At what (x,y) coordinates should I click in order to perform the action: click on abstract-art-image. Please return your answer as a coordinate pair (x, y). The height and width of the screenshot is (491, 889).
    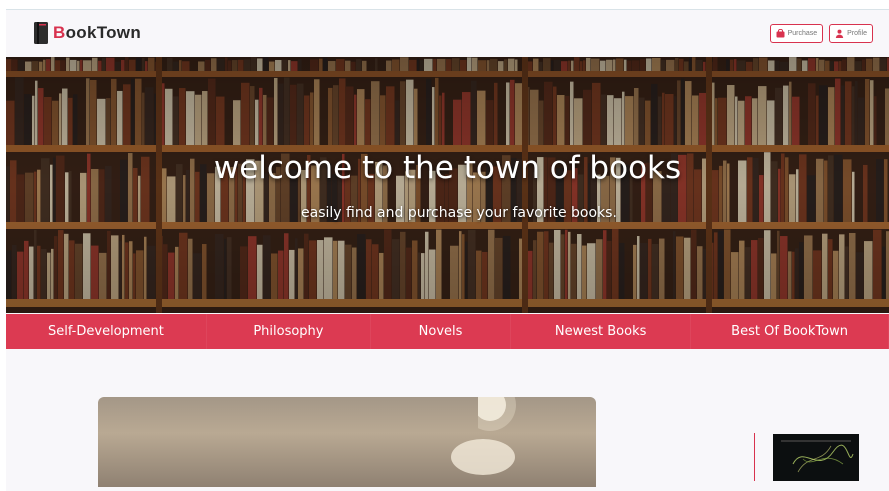
    Looking at the image, I should click on (817, 456).